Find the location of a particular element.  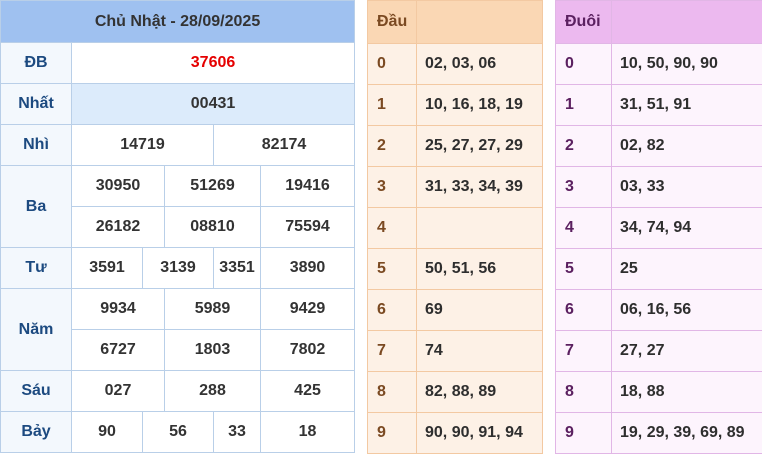

head-digit-values is located at coordinates (479, 228).